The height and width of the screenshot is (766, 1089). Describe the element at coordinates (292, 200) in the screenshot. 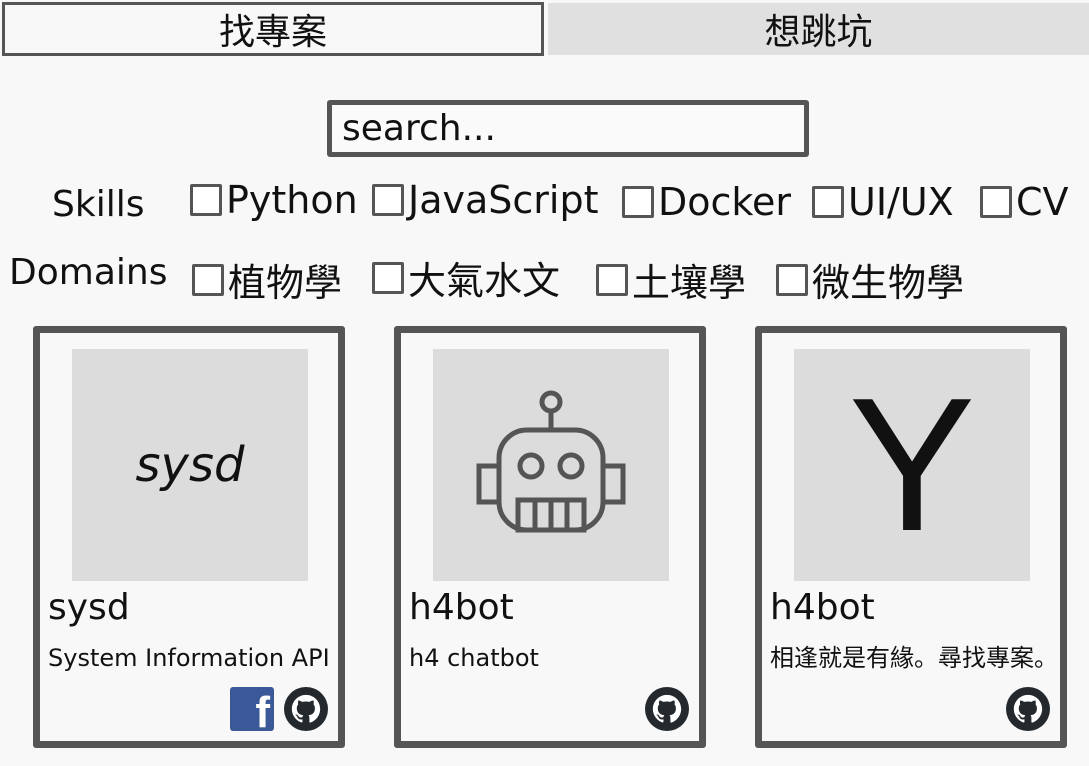

I see `skill-option-label: Python` at that location.